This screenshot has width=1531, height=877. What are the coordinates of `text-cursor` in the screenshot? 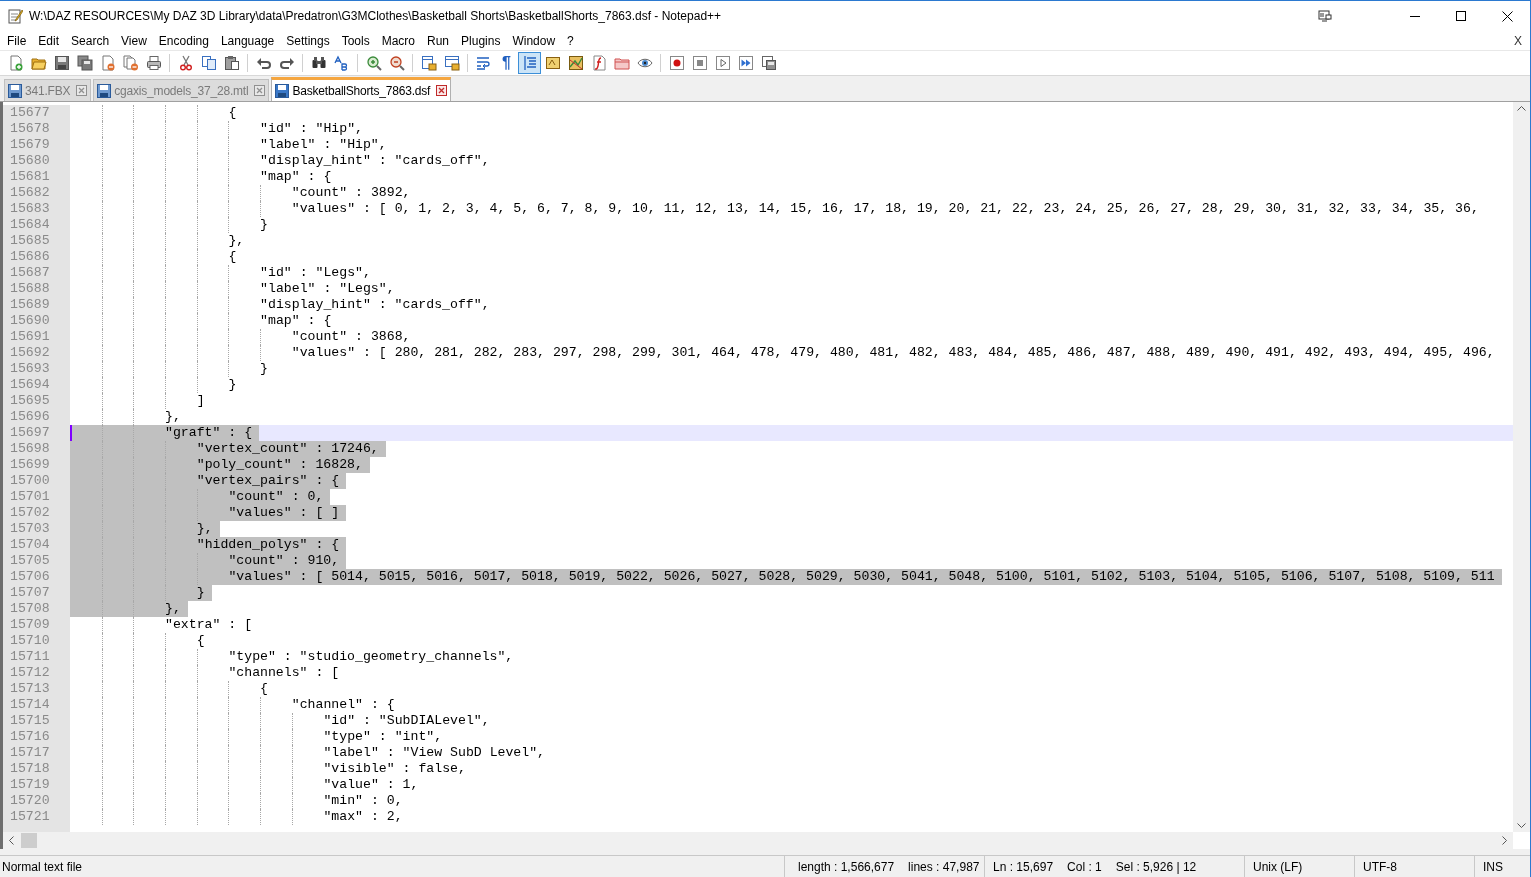 It's located at (71, 433).